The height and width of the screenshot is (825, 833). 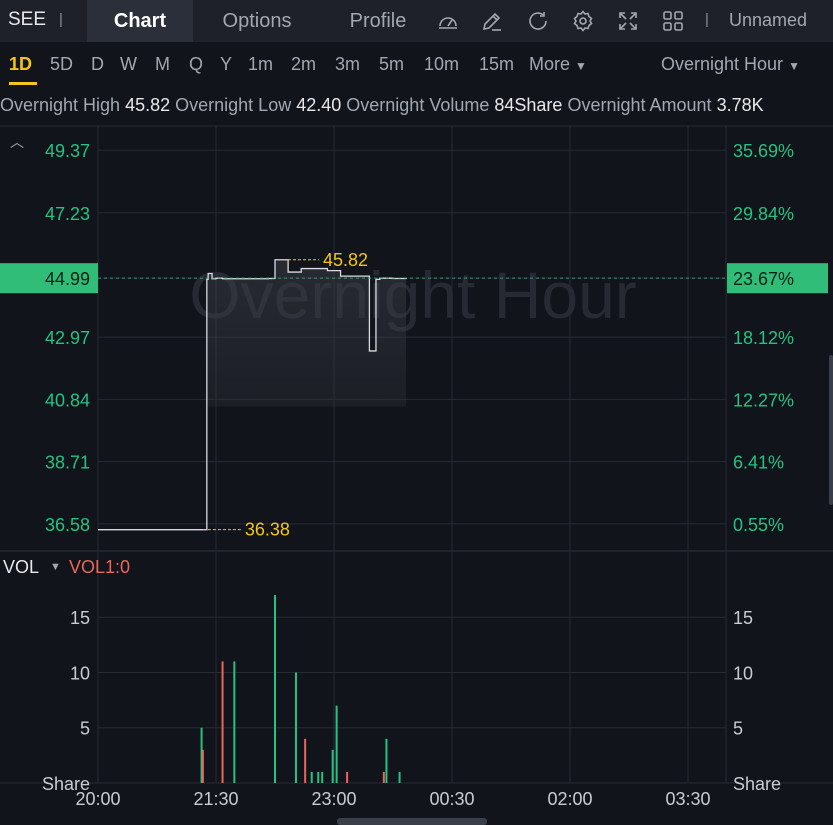 I want to click on x-axis-tick-label: 03:30, so click(x=687, y=799).